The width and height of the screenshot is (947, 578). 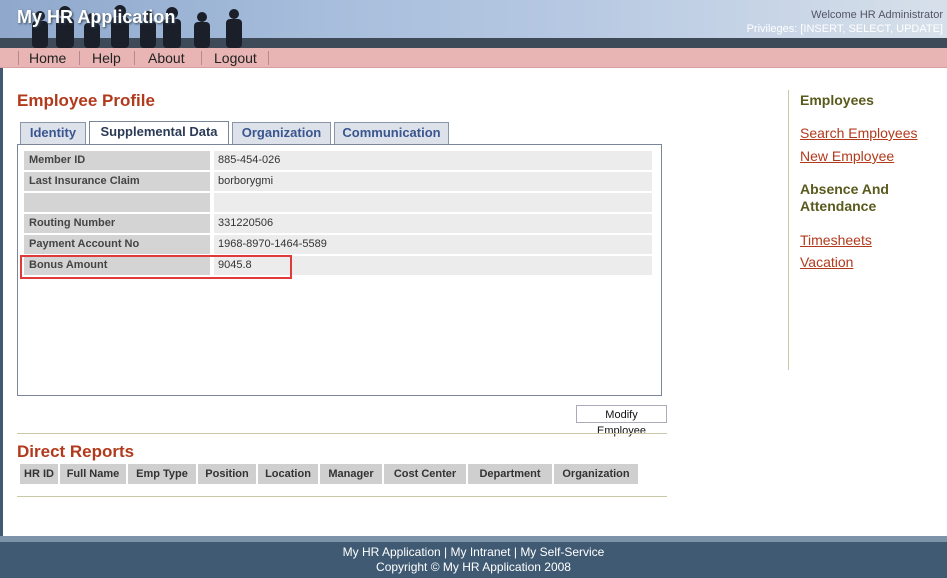 What do you see at coordinates (117, 181) in the screenshot?
I see `field-label: Last Insurance Claim` at bounding box center [117, 181].